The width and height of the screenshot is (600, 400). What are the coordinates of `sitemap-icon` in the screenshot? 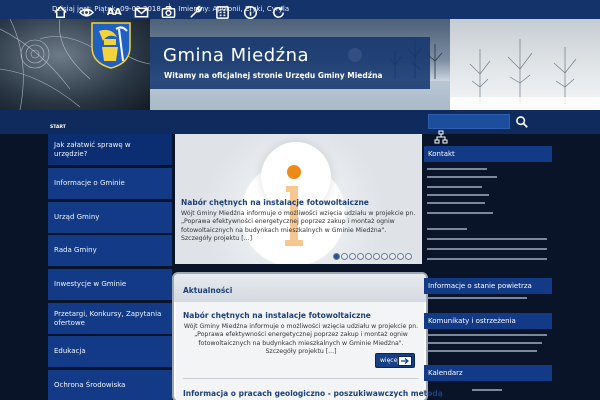 It's located at (441, 137).